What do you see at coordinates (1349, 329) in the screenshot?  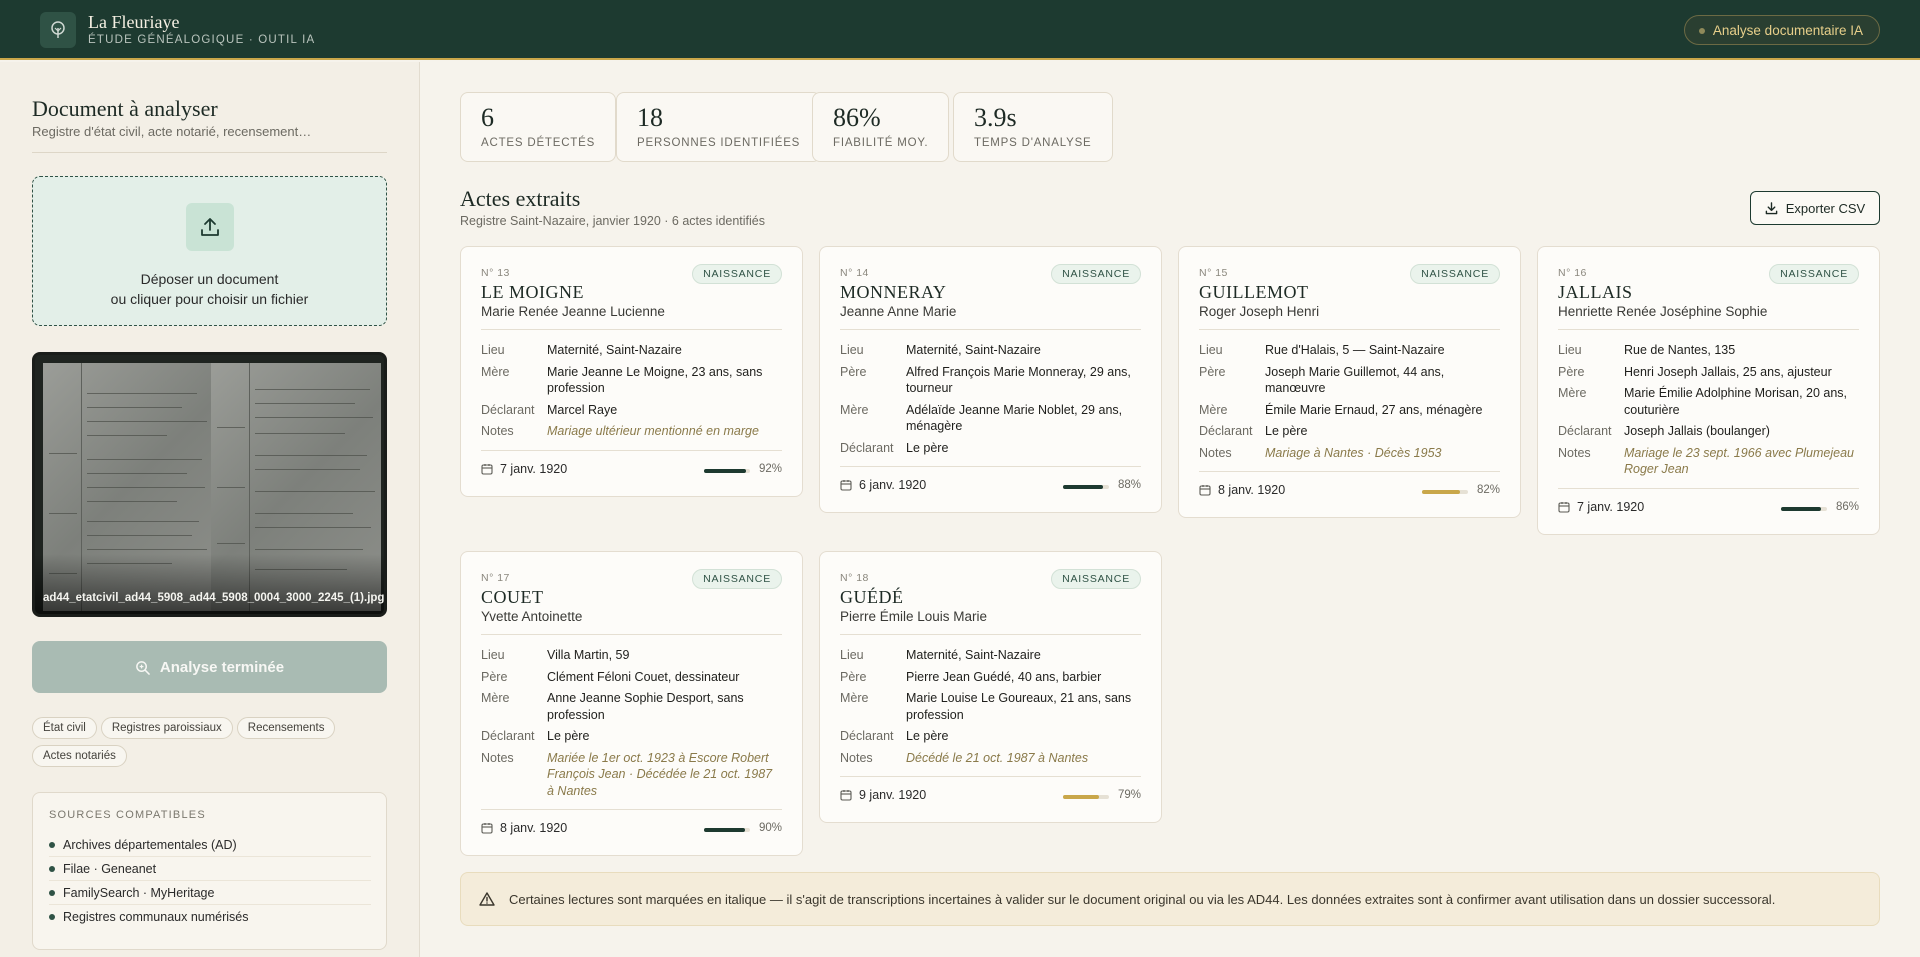 I see `divider` at bounding box center [1349, 329].